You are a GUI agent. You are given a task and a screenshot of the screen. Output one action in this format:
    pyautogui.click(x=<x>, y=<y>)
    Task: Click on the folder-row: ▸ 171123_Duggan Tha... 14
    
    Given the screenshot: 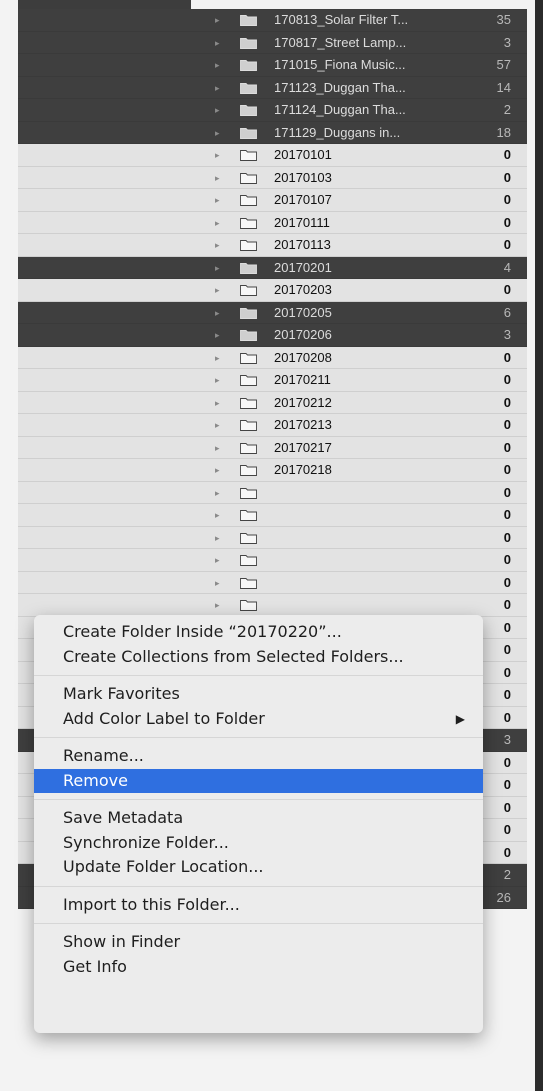 What is the action you would take?
    pyautogui.click(x=272, y=87)
    